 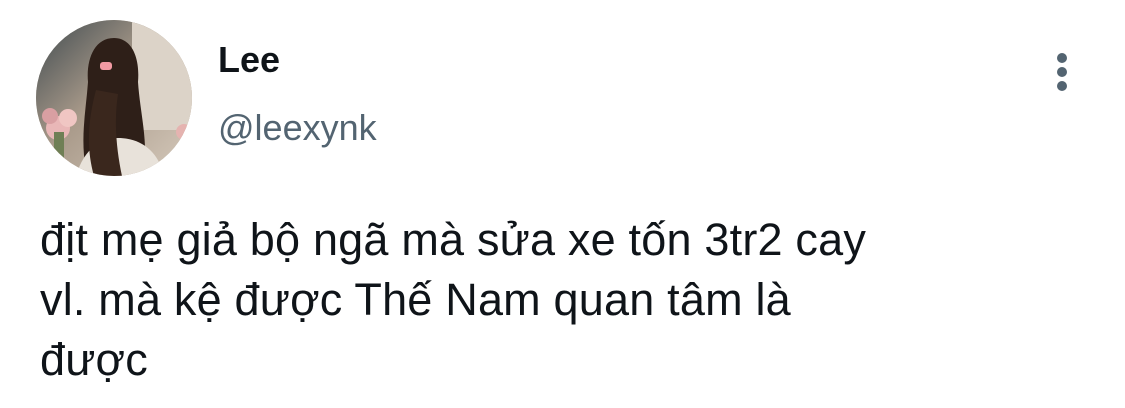 What do you see at coordinates (94, 359) in the screenshot?
I see `tweet-text-line: được` at bounding box center [94, 359].